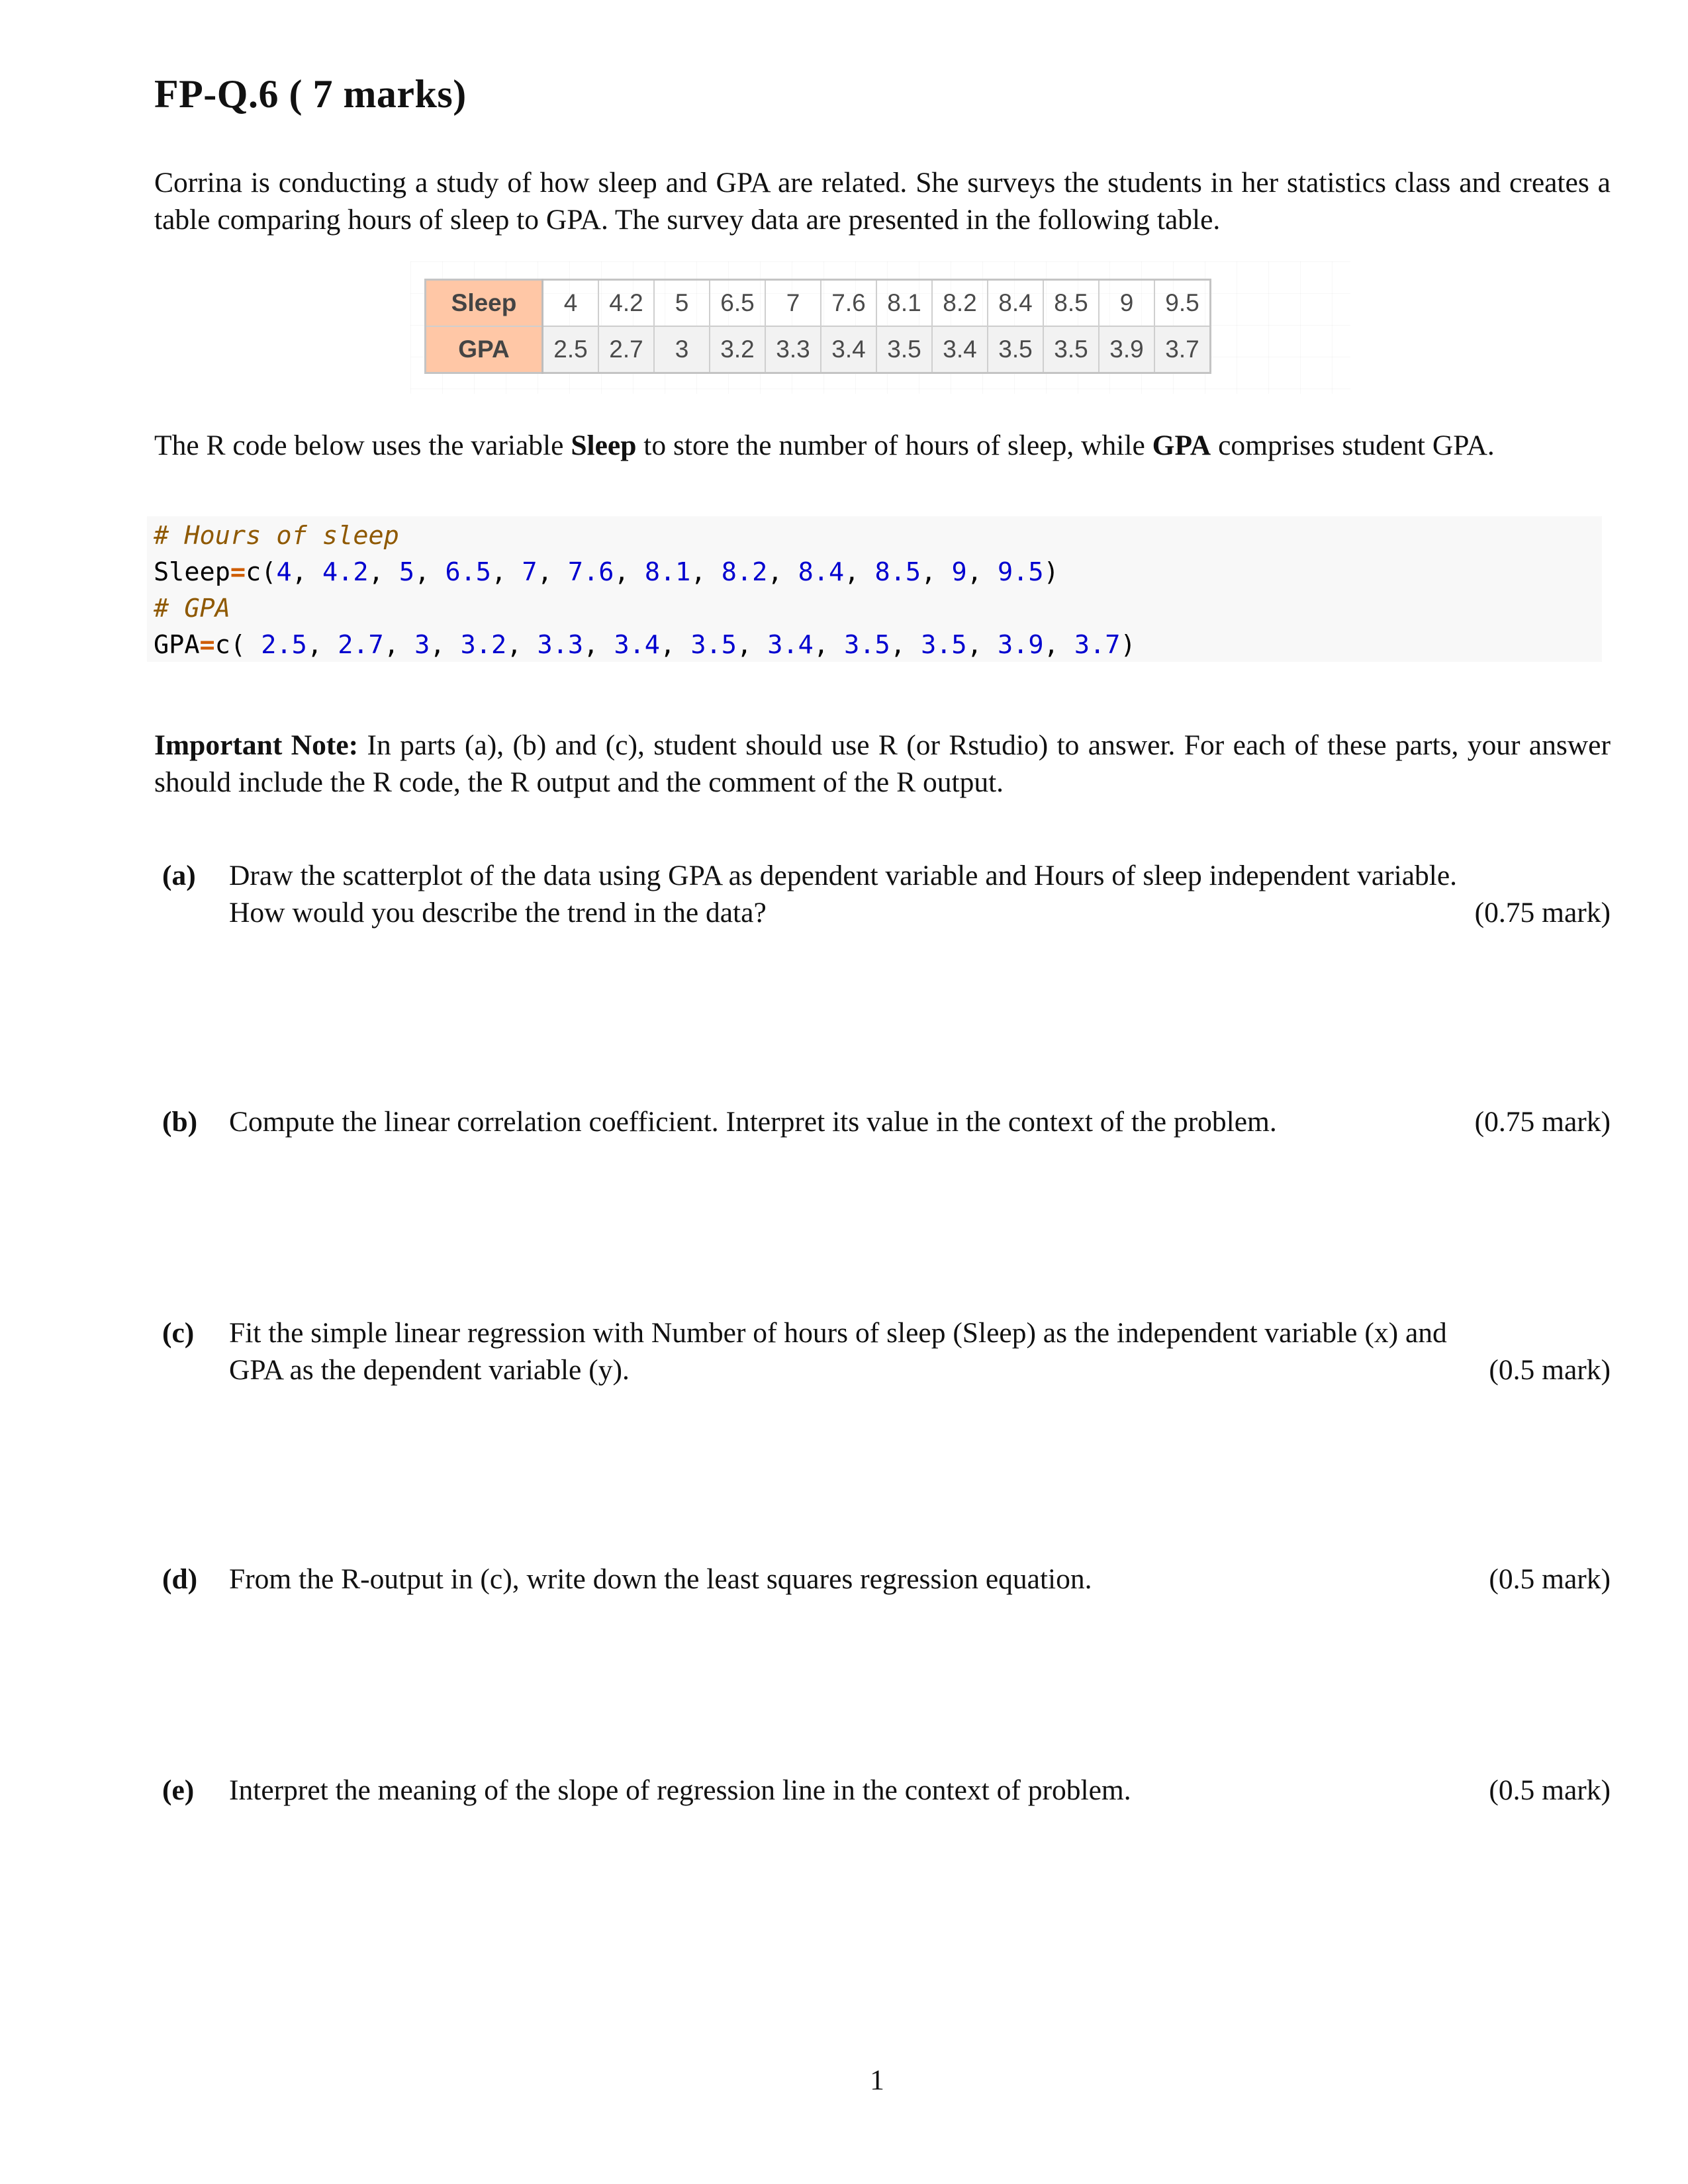 This screenshot has height=2184, width=1688. Describe the element at coordinates (793, 303) in the screenshot. I see `table-cell: 7` at that location.